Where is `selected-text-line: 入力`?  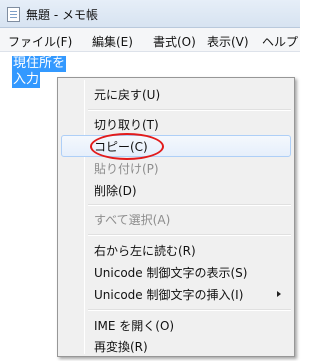
selected-text-line: 入力 is located at coordinates (26, 80).